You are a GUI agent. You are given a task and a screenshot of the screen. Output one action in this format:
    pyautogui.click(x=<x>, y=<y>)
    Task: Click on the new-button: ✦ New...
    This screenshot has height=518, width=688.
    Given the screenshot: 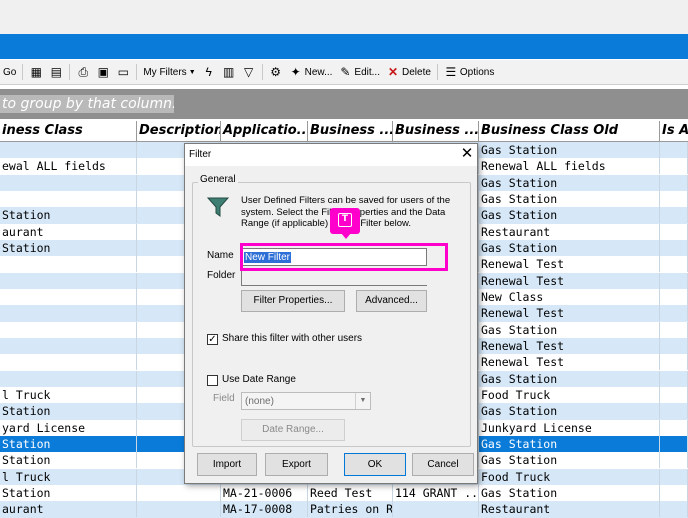 What is the action you would take?
    pyautogui.click(x=311, y=72)
    